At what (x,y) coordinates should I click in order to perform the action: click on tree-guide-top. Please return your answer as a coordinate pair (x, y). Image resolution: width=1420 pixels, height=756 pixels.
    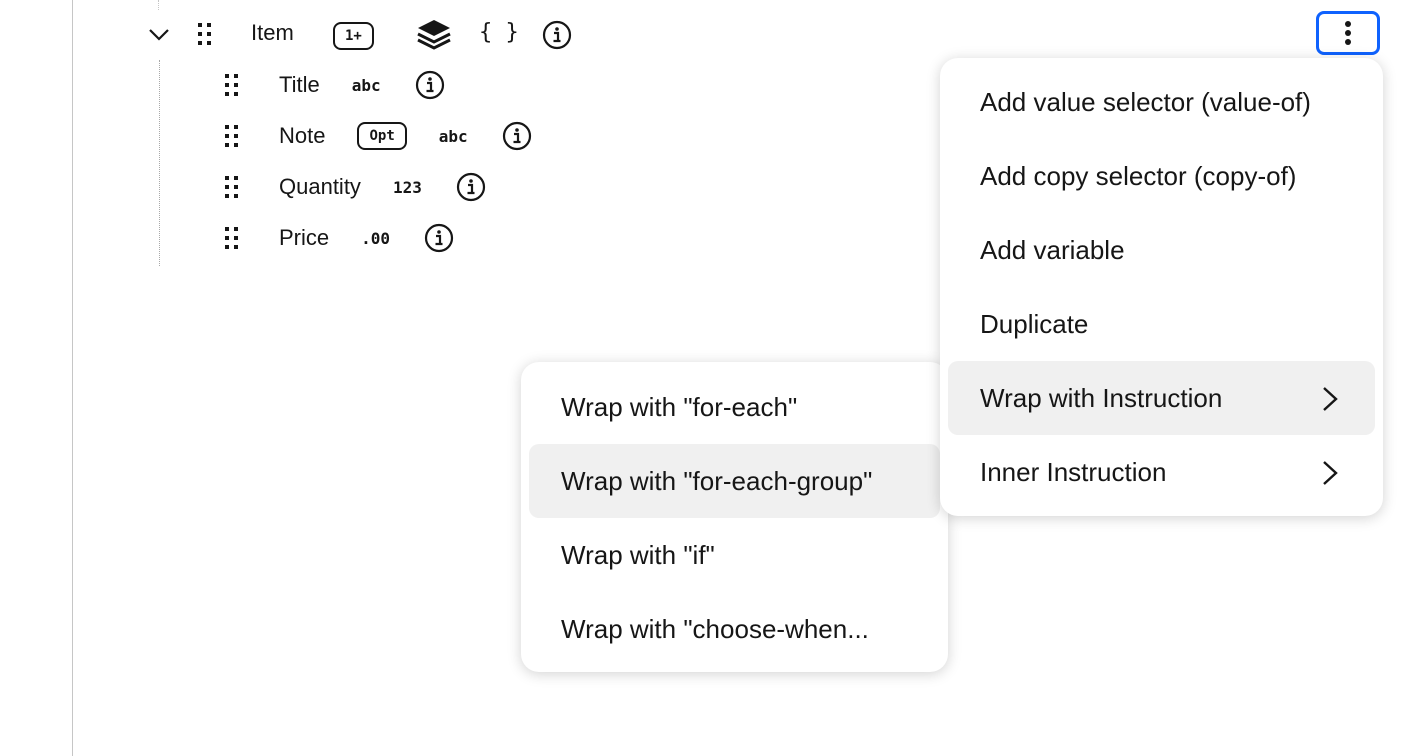
    Looking at the image, I should click on (158, 5).